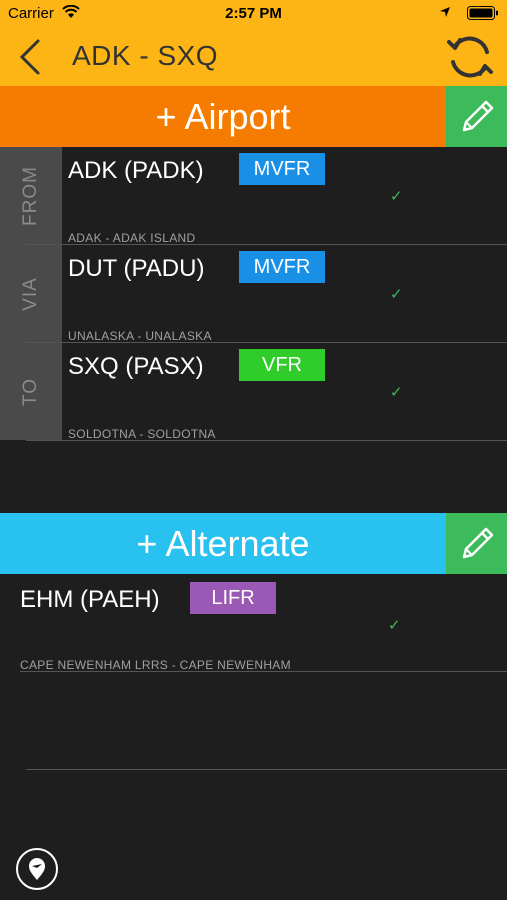  What do you see at coordinates (30, 196) in the screenshot?
I see `from-label: FROM` at bounding box center [30, 196].